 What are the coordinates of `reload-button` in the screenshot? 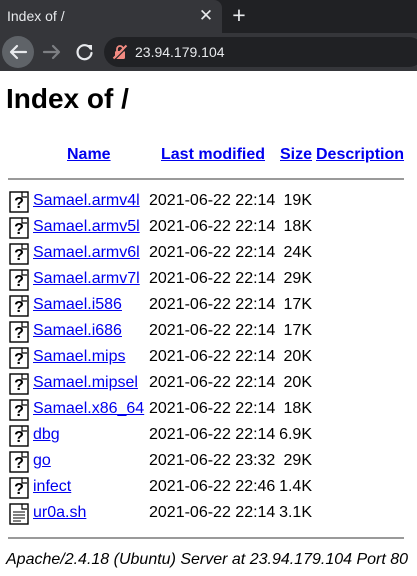 It's located at (85, 52).